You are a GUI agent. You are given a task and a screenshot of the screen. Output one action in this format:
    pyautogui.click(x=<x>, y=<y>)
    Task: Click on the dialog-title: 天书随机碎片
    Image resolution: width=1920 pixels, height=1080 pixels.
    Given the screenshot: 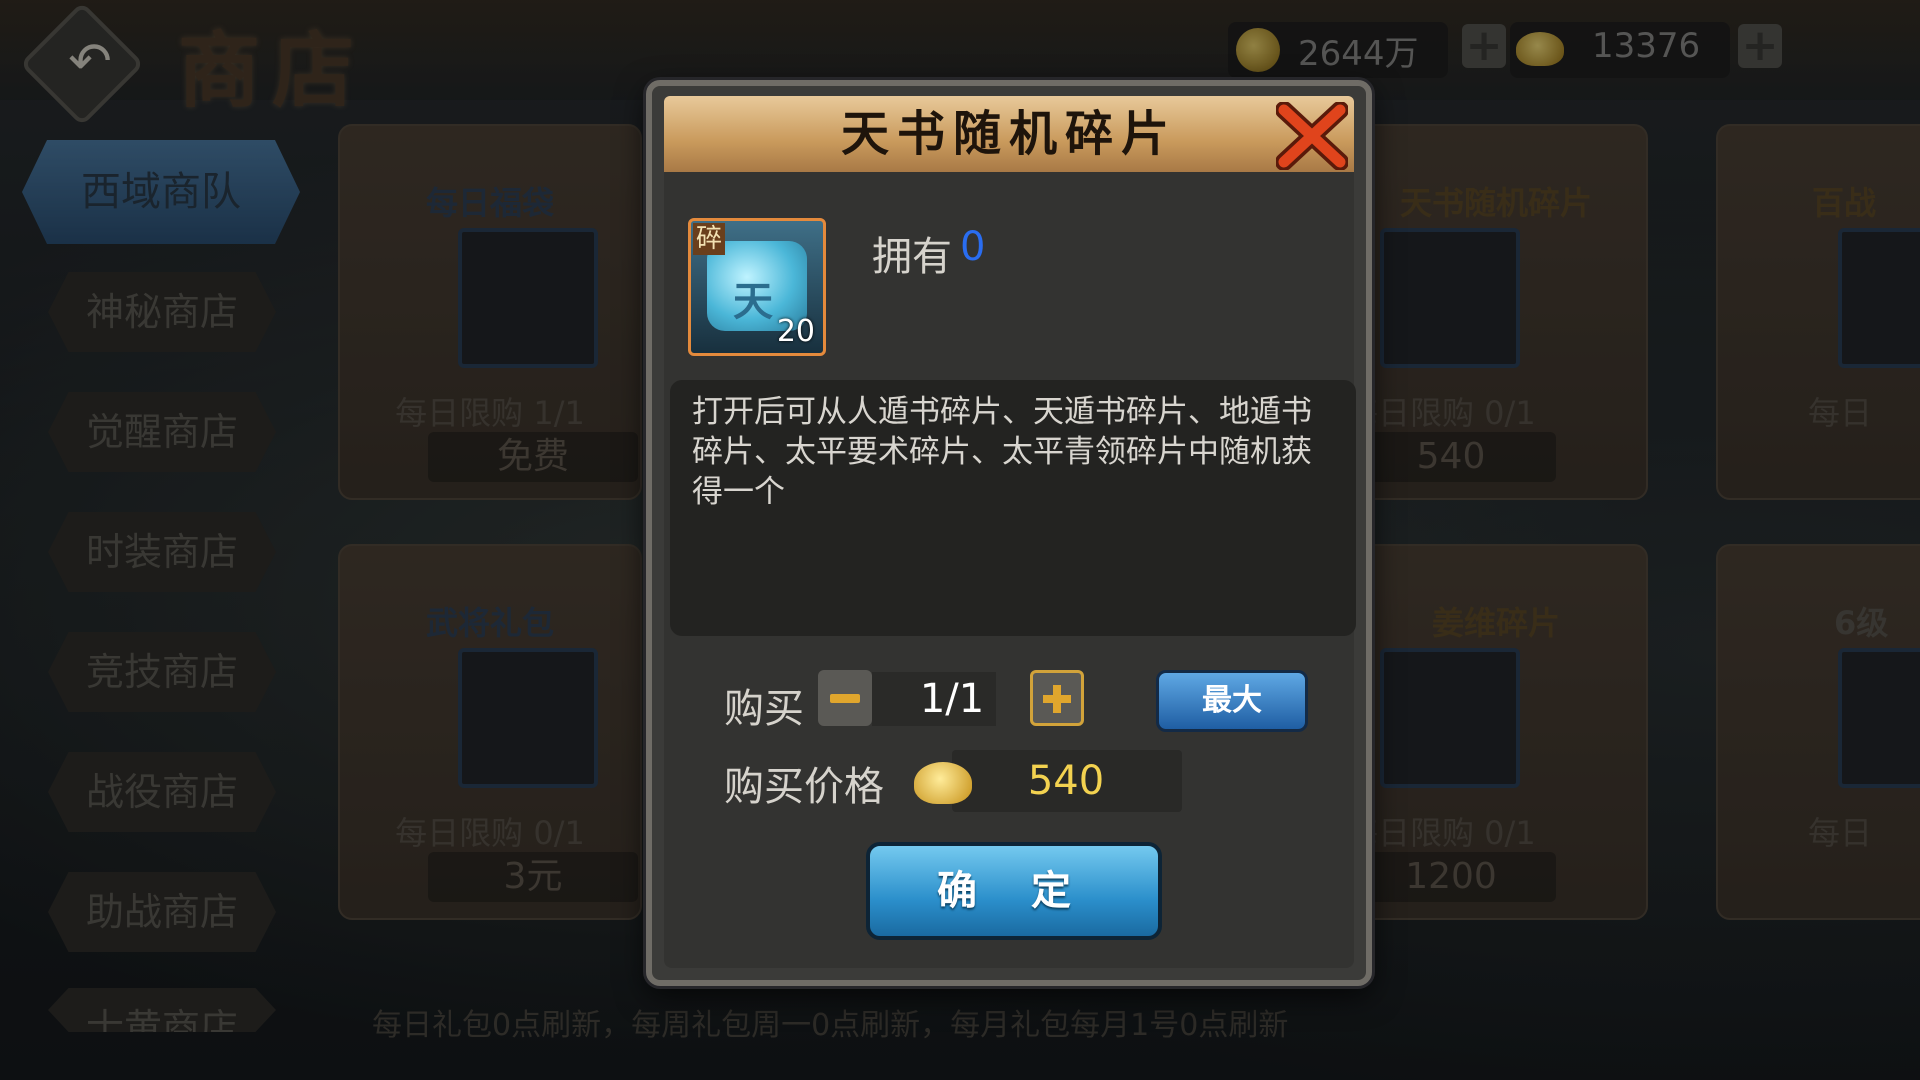 What is the action you would take?
    pyautogui.click(x=1008, y=134)
    